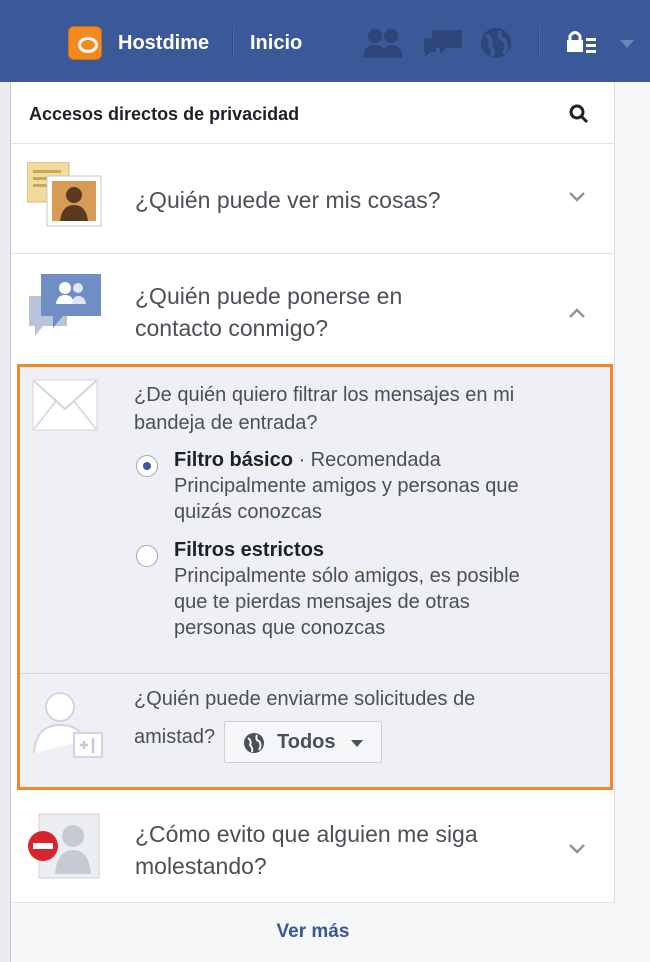 The image size is (650, 962). I want to click on privacy-row-who-can-see: ¿Quién puede ver mis cosas?, so click(313, 199).